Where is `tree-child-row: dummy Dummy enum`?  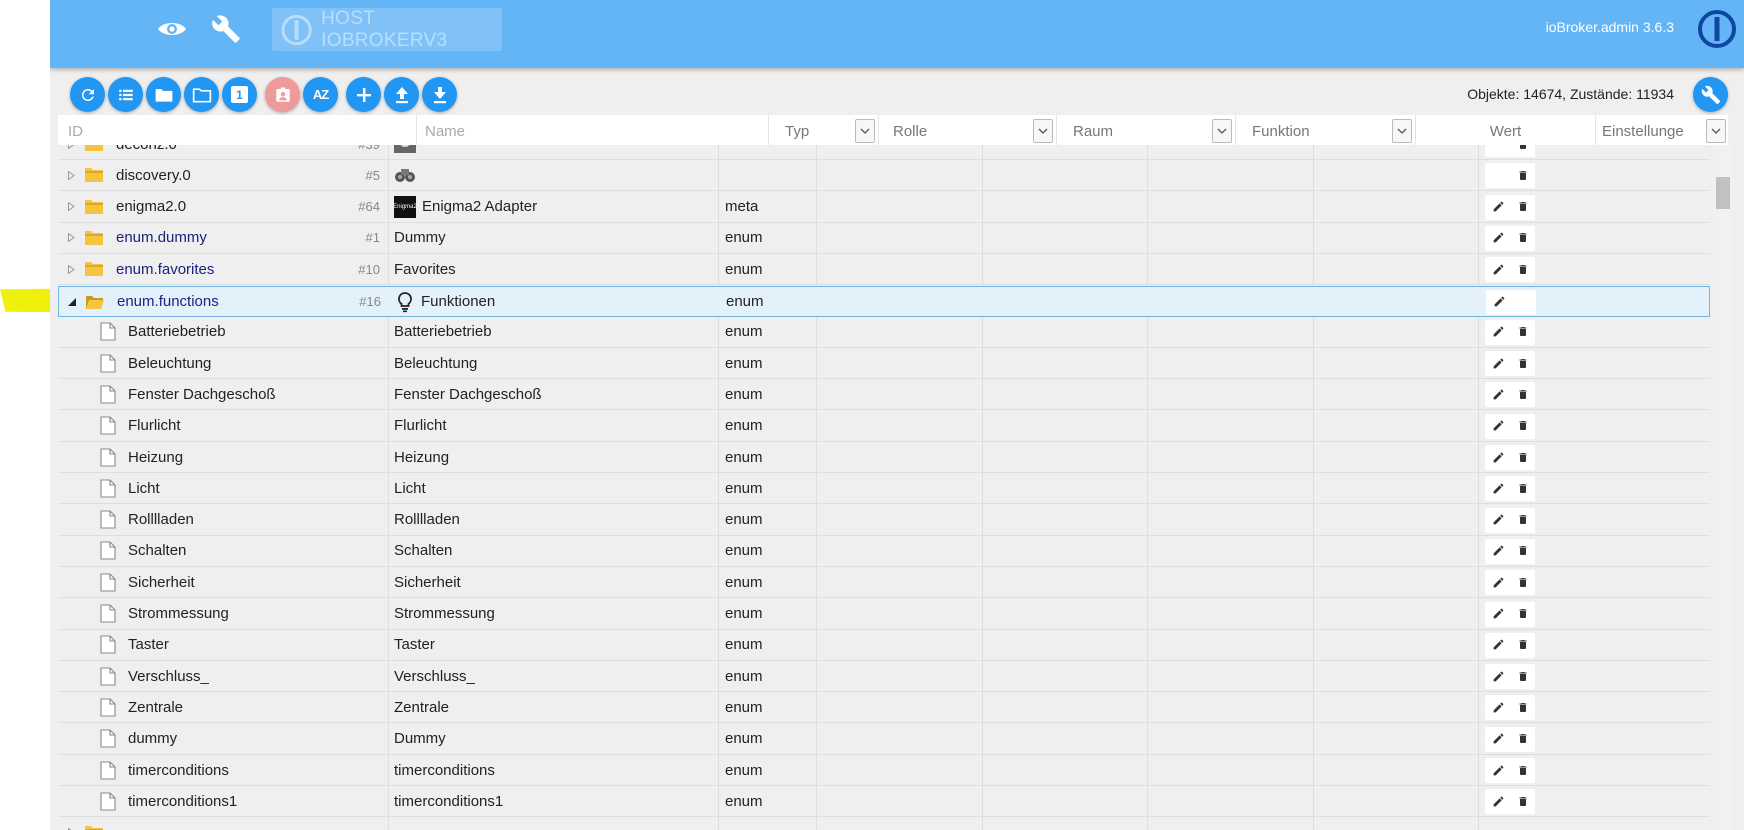
tree-child-row: dummy Dummy enum is located at coordinates (884, 739).